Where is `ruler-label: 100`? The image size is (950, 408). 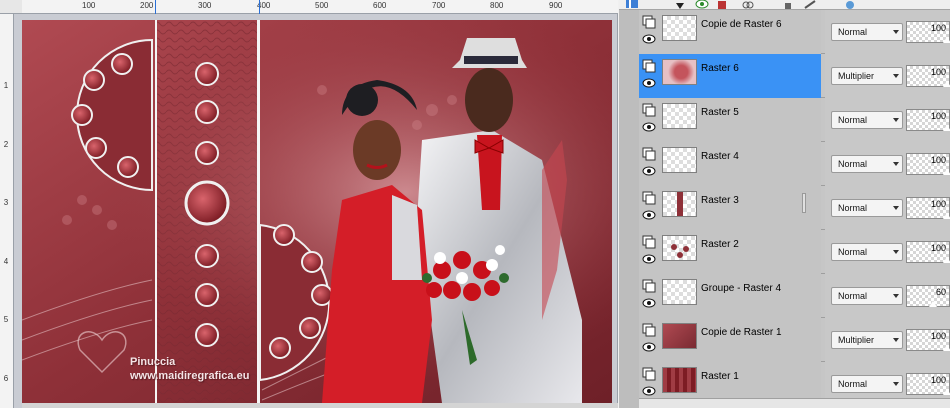
ruler-label: 100 is located at coordinates (89, 5).